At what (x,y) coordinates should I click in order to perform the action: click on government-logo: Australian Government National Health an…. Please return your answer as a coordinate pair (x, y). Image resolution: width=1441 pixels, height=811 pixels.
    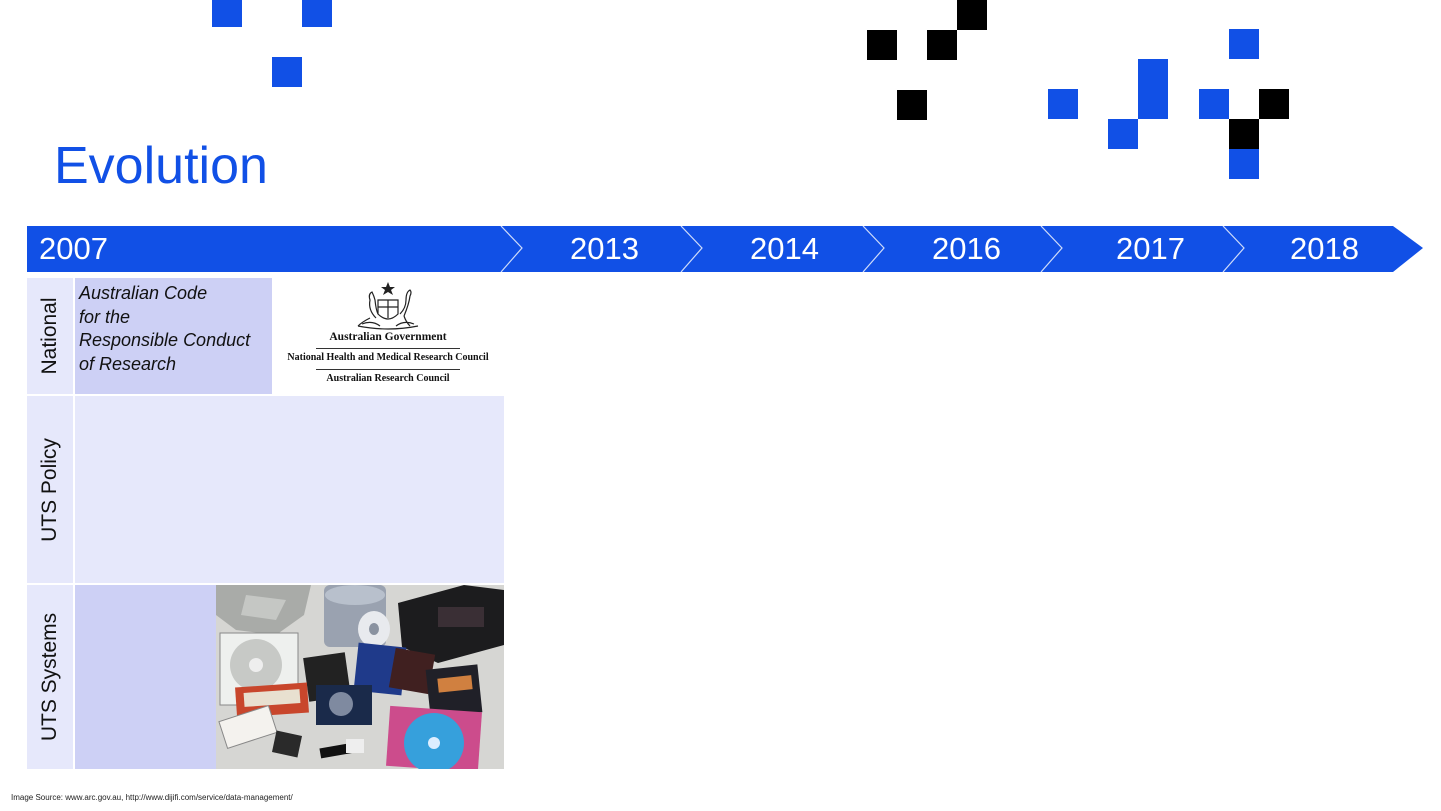
    Looking at the image, I should click on (388, 335).